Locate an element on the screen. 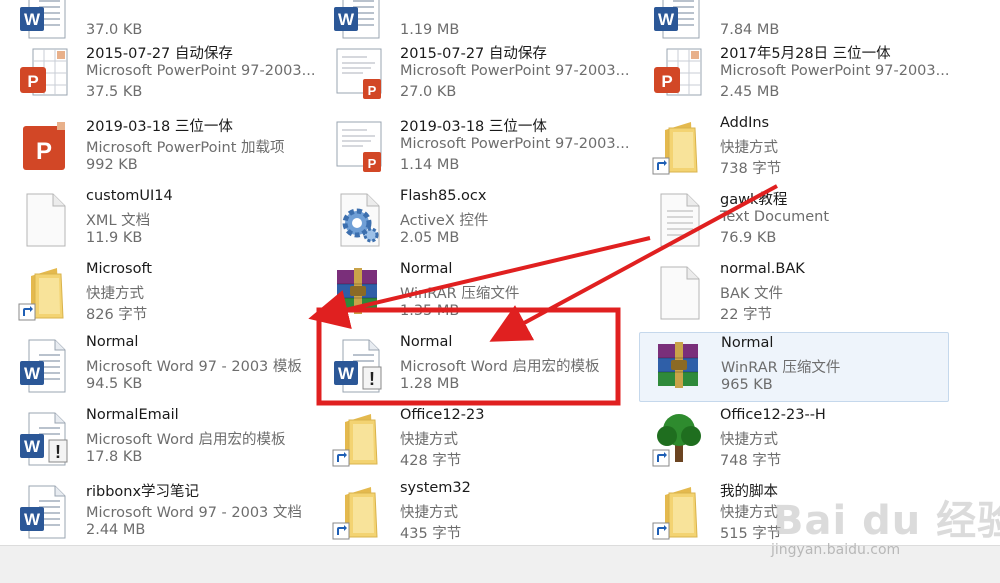 The image size is (1000, 583). file-item: system32 快捷方式 435 字节 is located at coordinates (474, 513).